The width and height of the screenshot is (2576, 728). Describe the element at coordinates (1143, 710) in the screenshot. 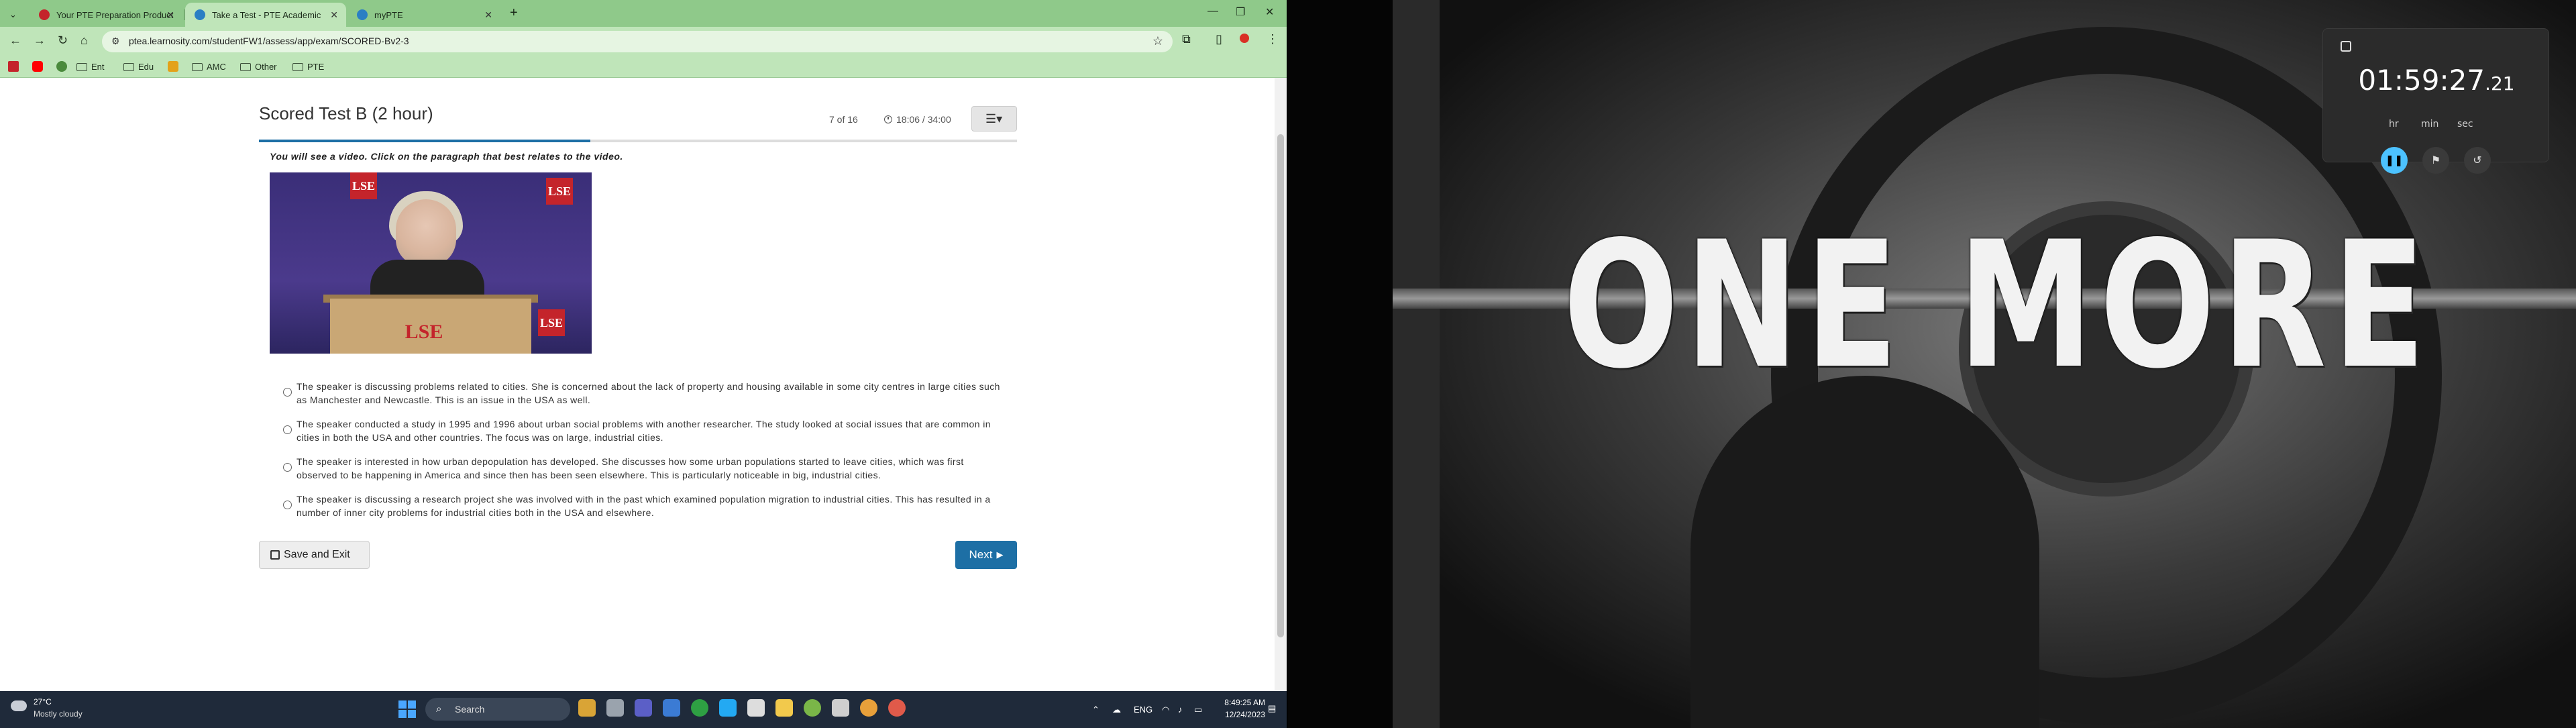

I see `language-indicator: ENG` at that location.